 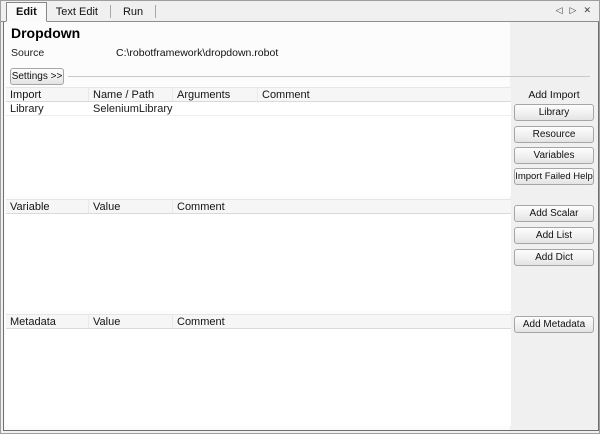 I want to click on tab-scroll-right-icon: ▷, so click(x=573, y=10).